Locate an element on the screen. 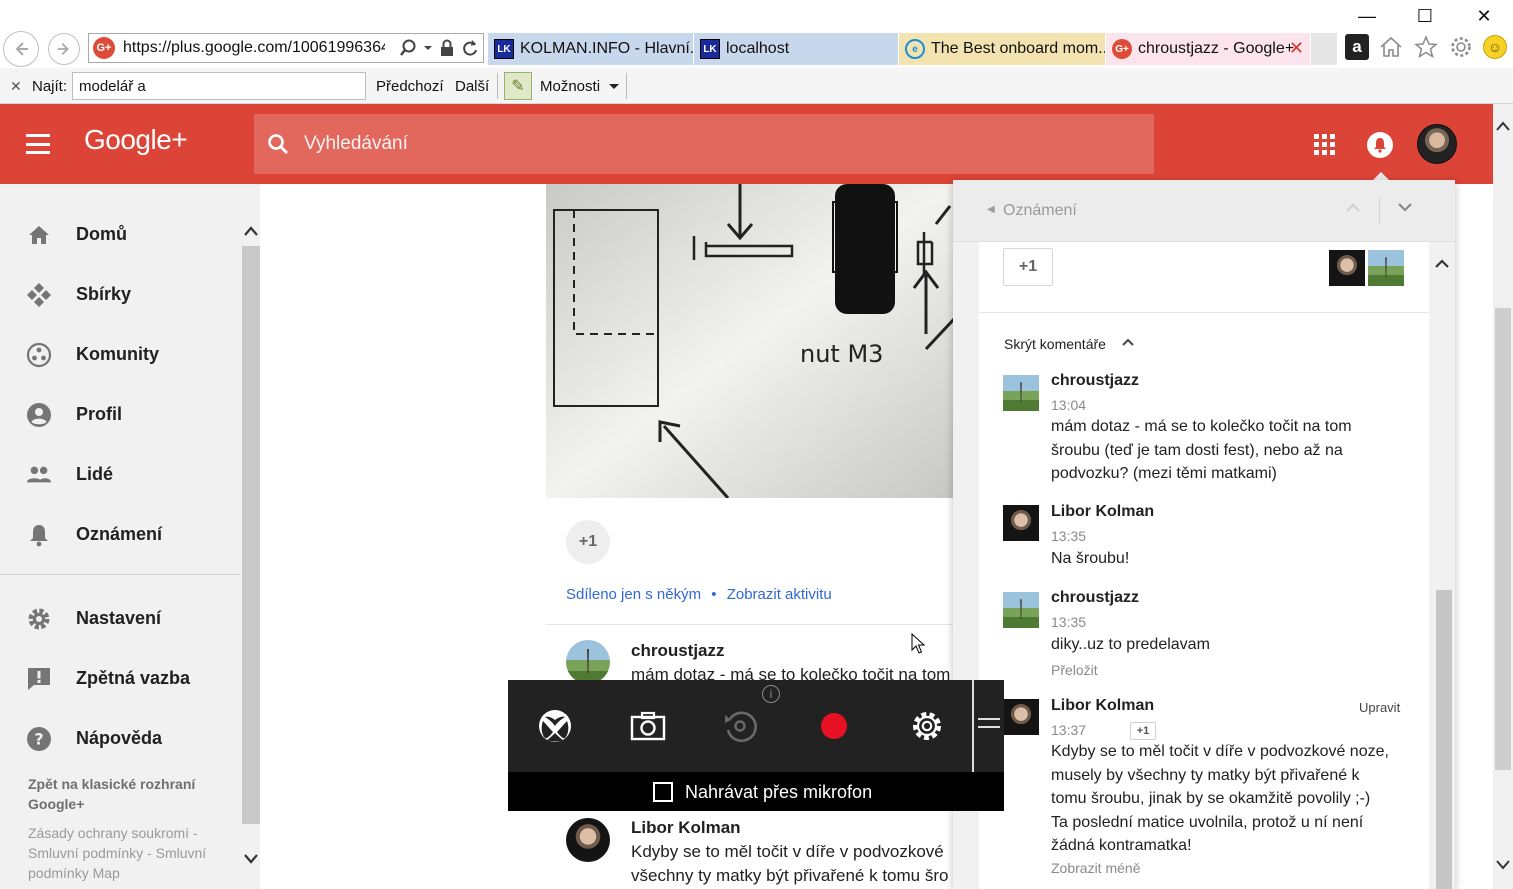  hide-comments-link: Skrýt komentáře is located at coordinates (1055, 344).